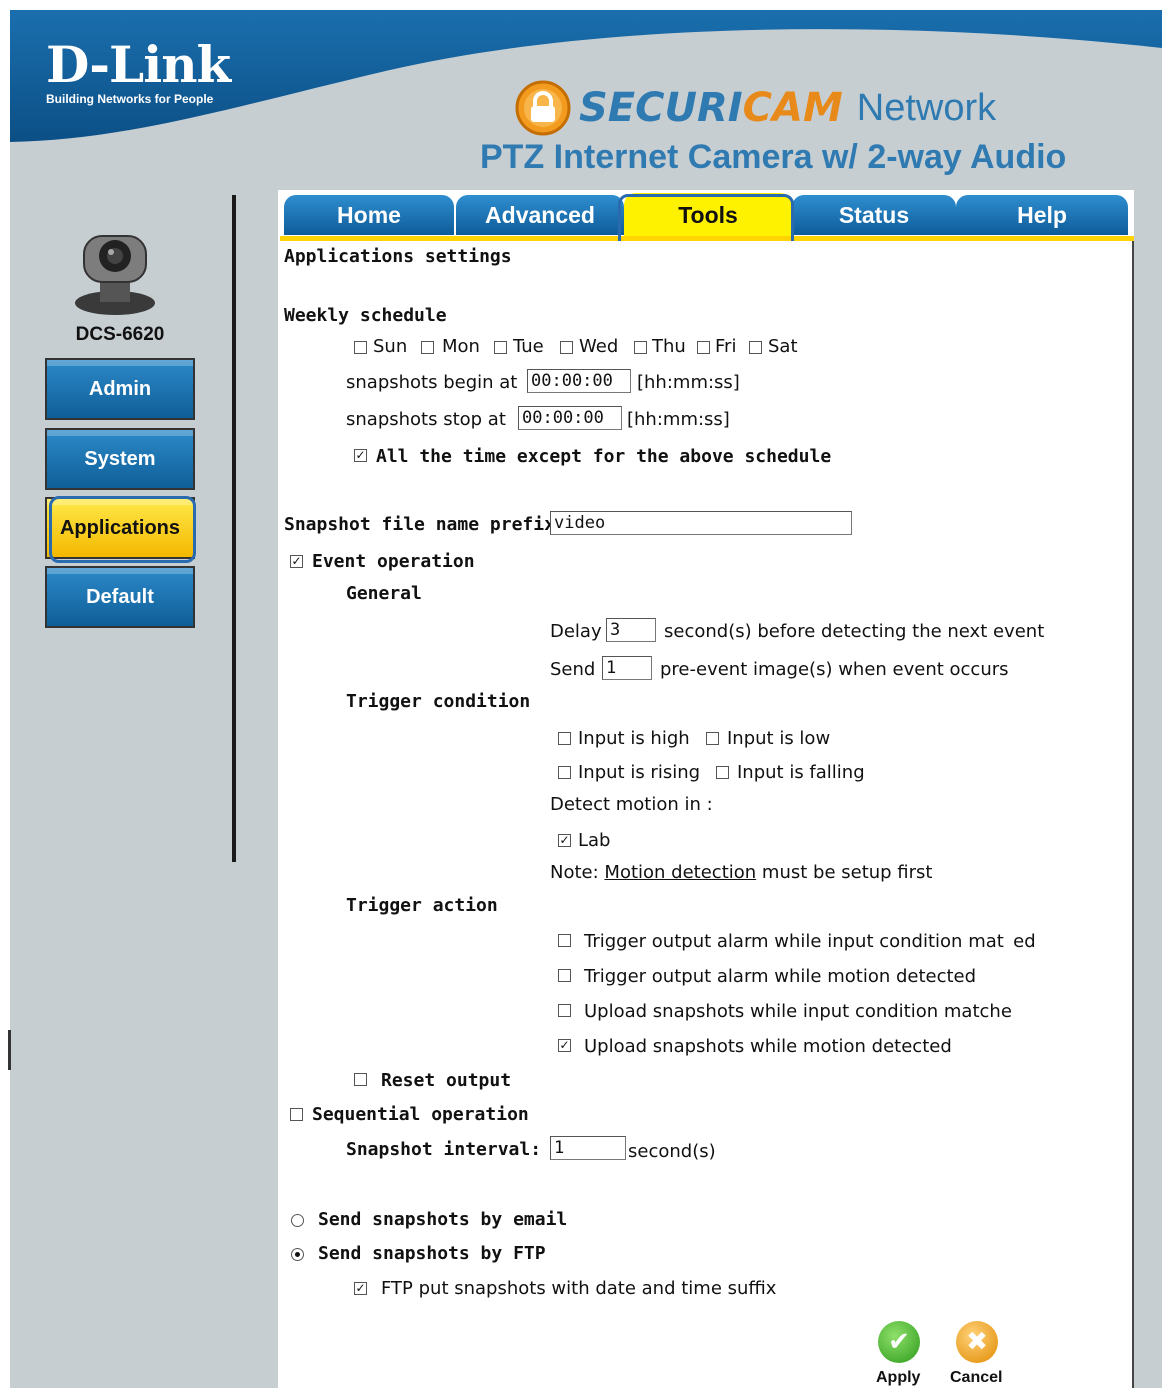 The height and width of the screenshot is (1388, 1162). I want to click on day-thu-label: Thu, so click(669, 346).